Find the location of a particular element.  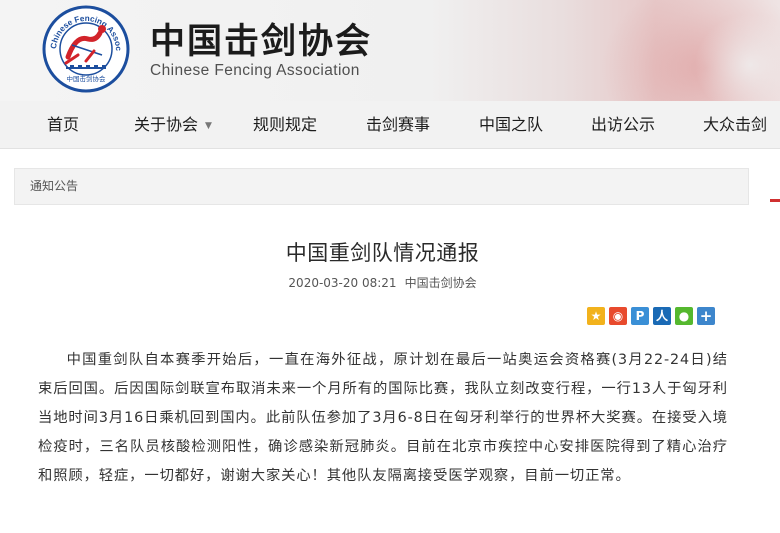

nav-item-label: 击剑赛事 is located at coordinates (398, 124).